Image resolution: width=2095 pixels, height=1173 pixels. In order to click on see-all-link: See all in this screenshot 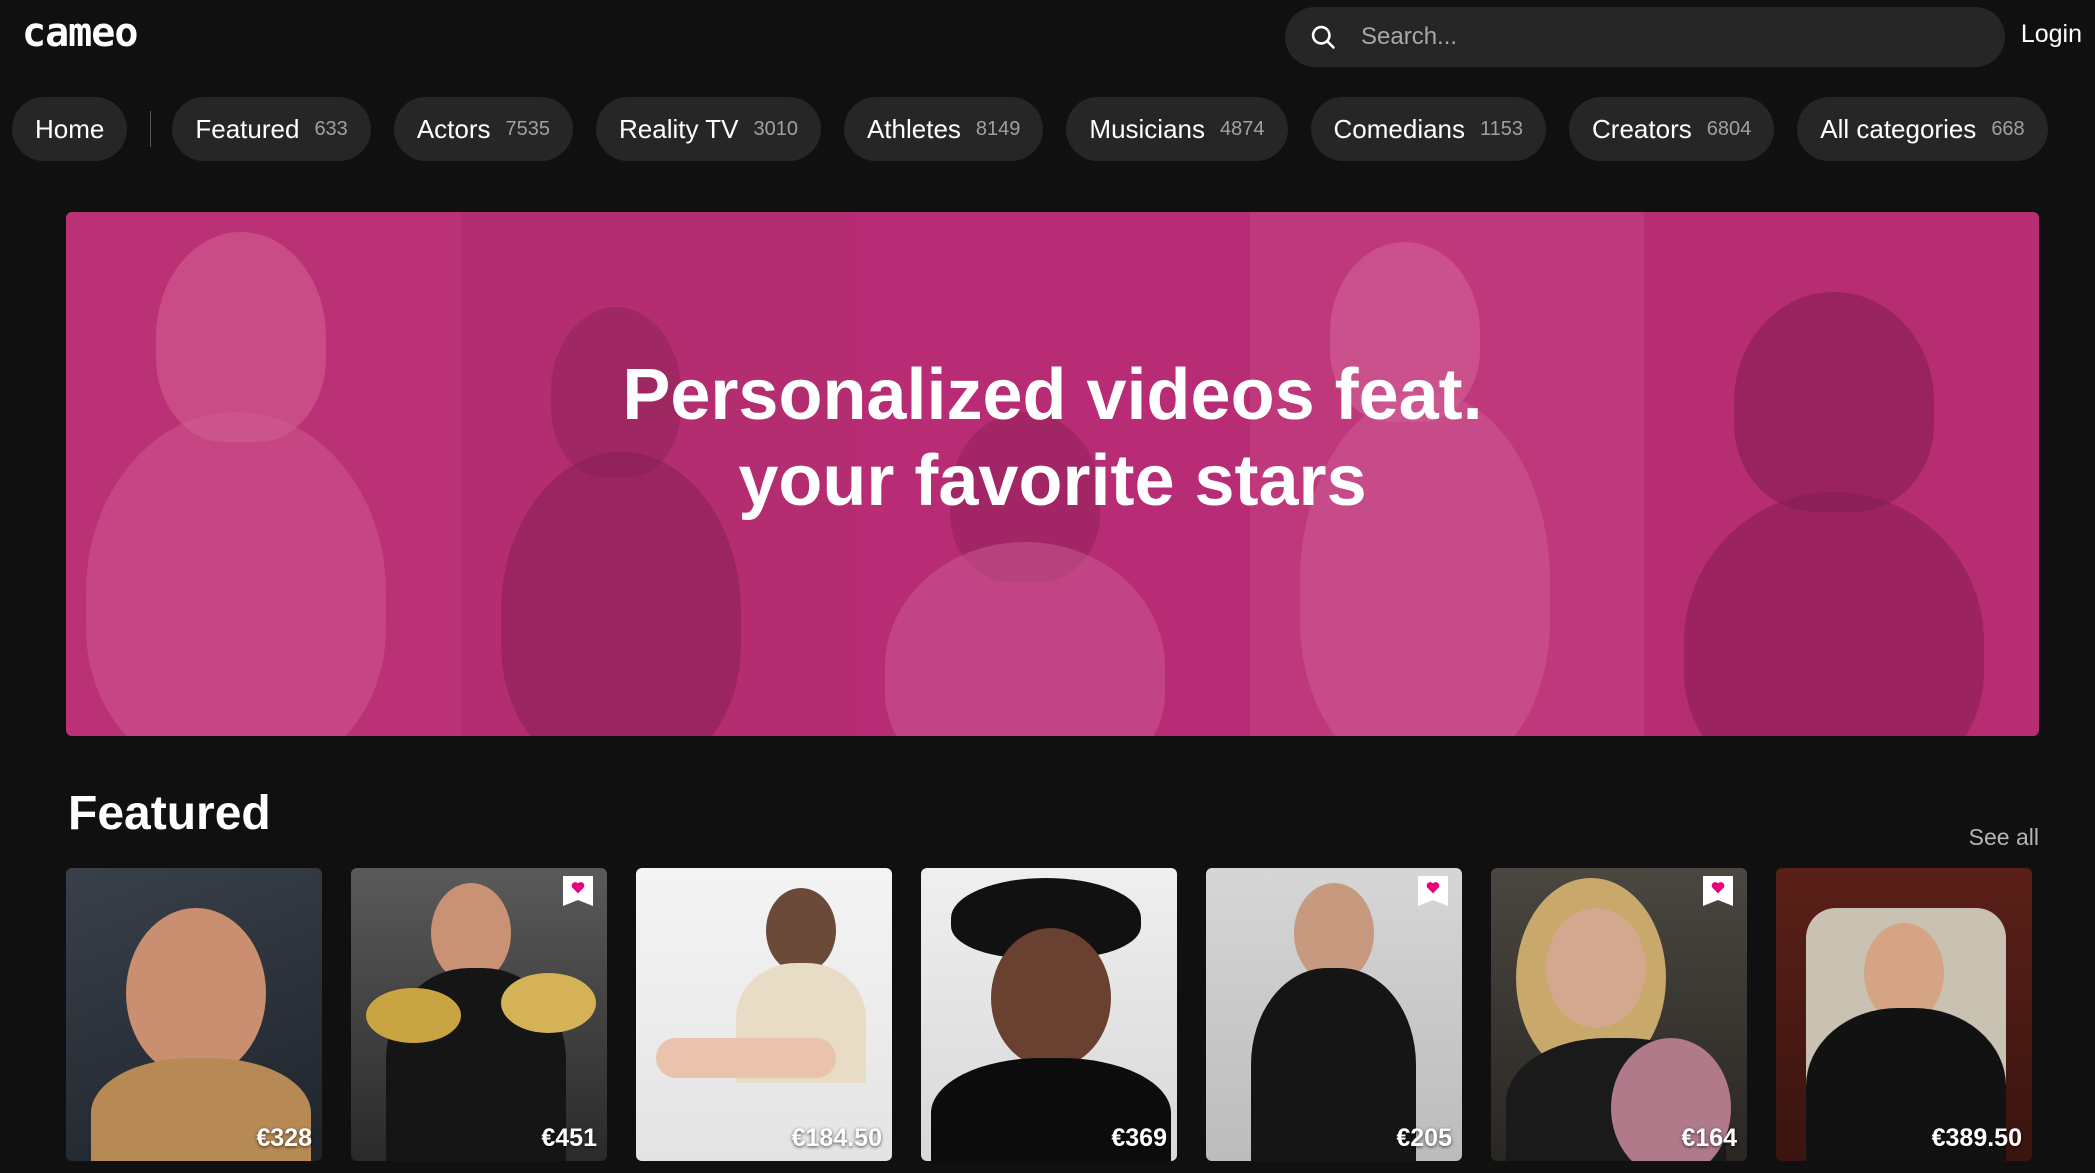, I will do `click(2004, 837)`.